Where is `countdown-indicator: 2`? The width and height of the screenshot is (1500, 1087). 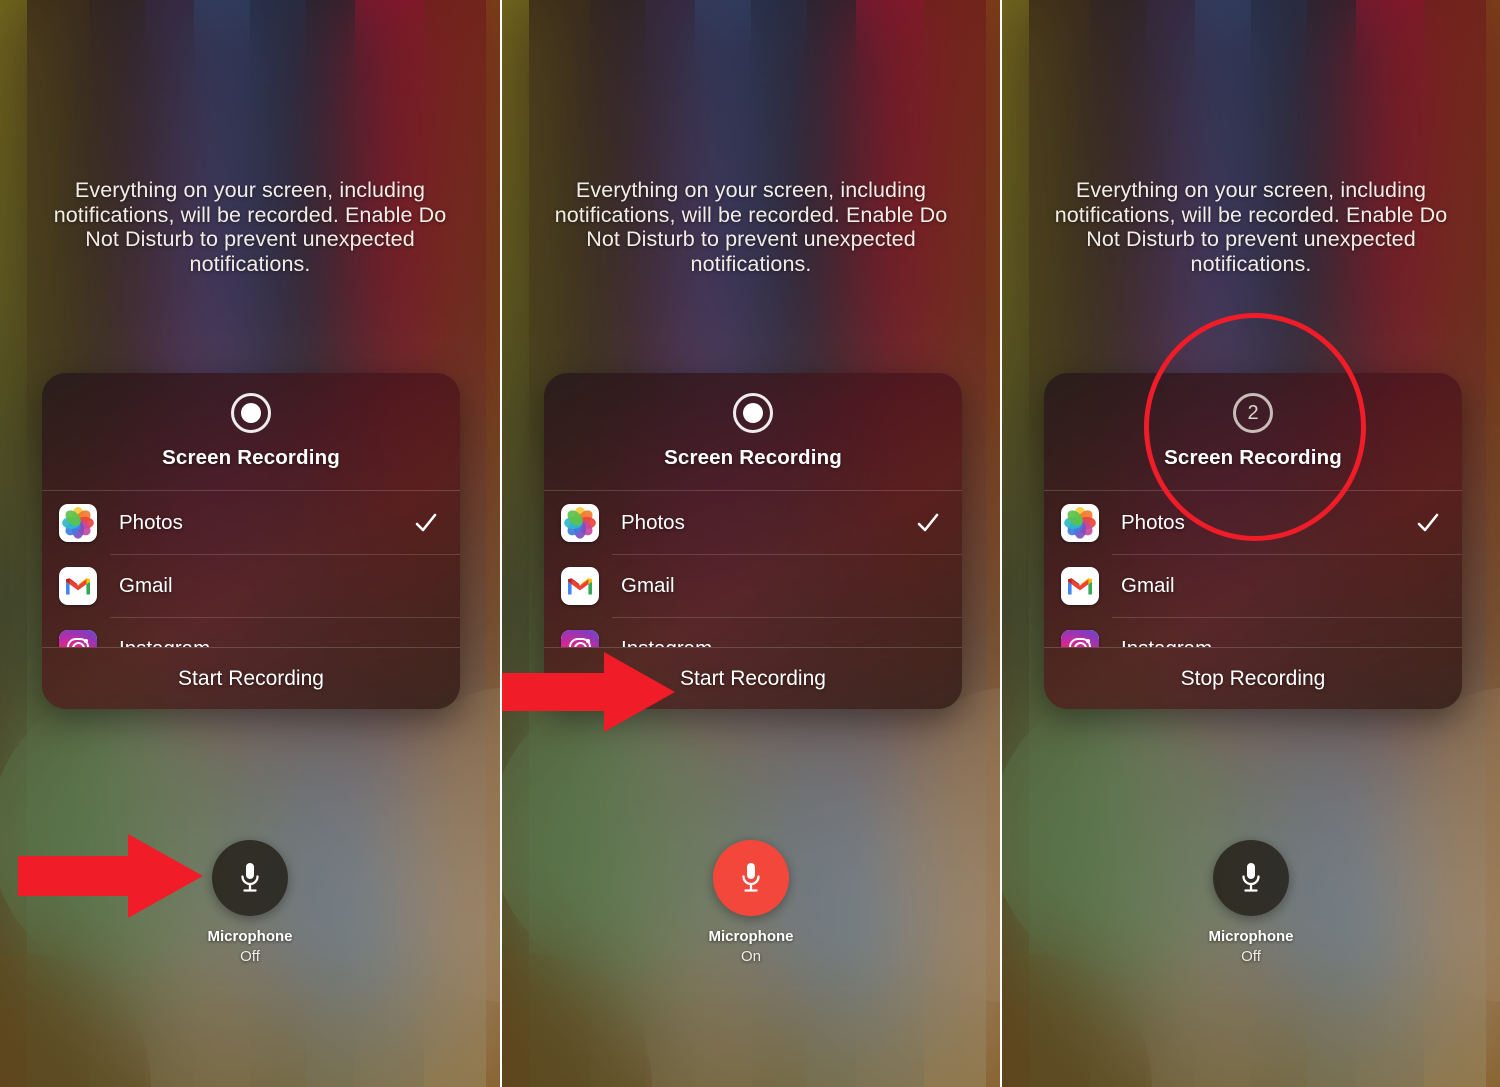
countdown-indicator: 2 is located at coordinates (1253, 413).